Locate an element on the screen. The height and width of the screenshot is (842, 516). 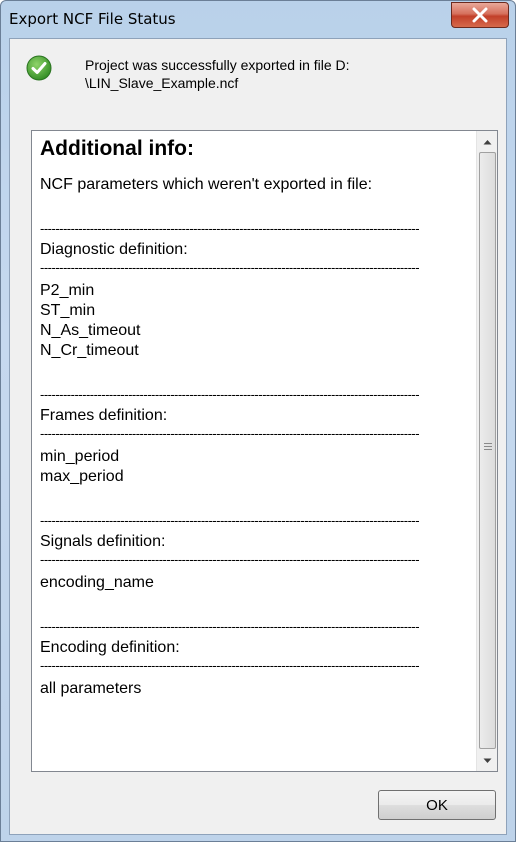
title-bar: Export NCF File Status is located at coordinates (258, 19).